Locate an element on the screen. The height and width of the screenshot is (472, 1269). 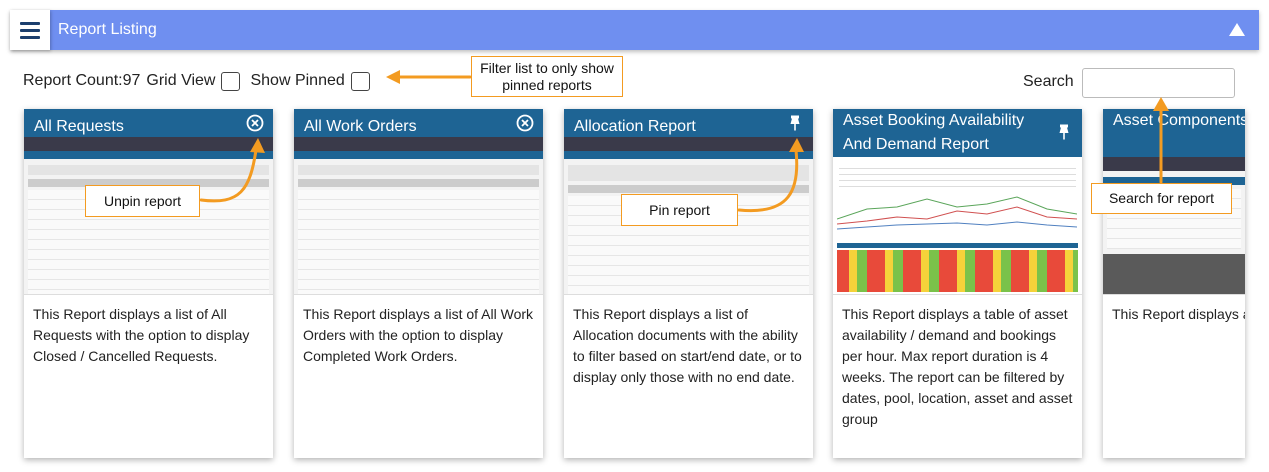
card-title: All Work Orders is located at coordinates (360, 126).